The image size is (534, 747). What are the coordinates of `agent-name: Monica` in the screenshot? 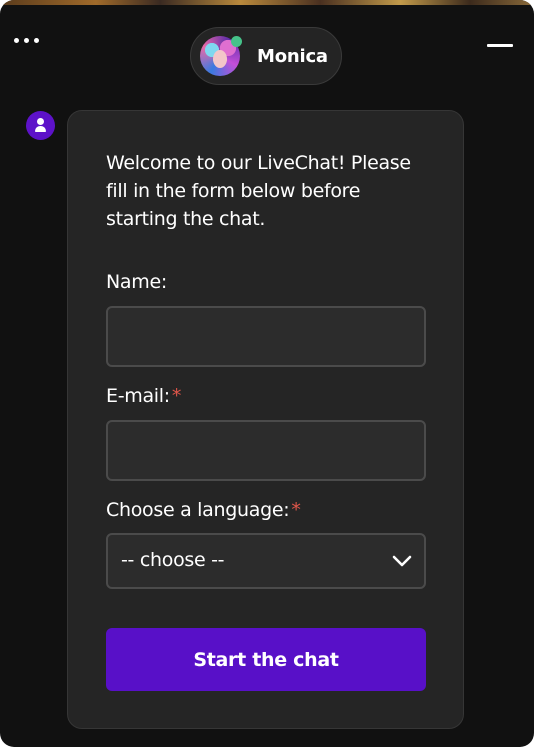 It's located at (292, 56).